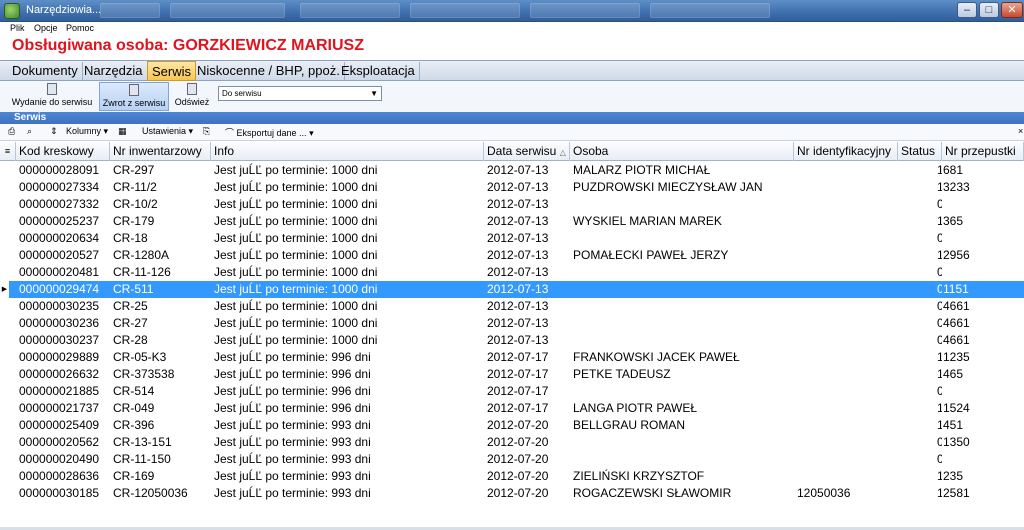 This screenshot has width=1024, height=530. I want to click on person-cell: LANGA PIOTR PAWEŁ, so click(635, 408).